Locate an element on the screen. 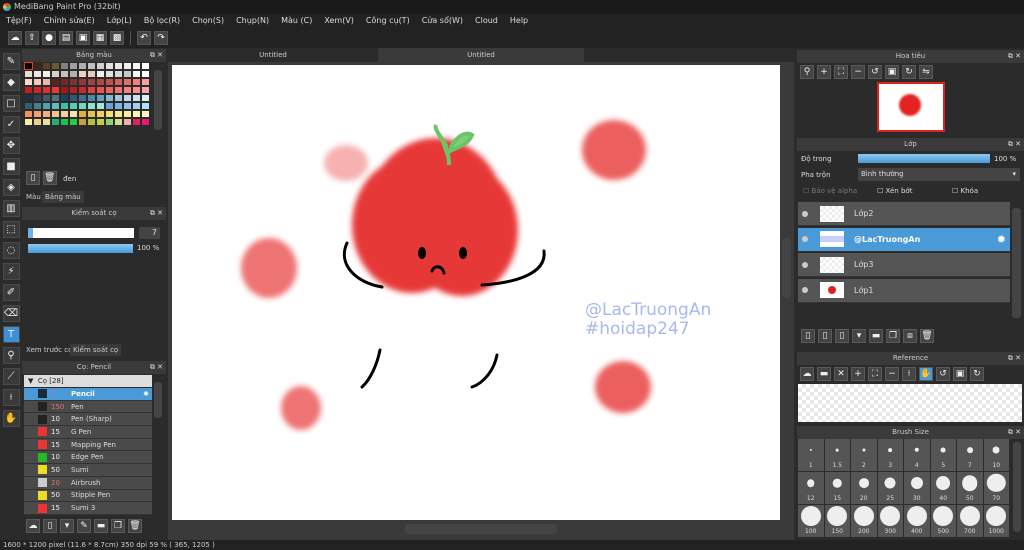 The height and width of the screenshot is (550, 1024). brush-size-option: 700 is located at coordinates (970, 521).